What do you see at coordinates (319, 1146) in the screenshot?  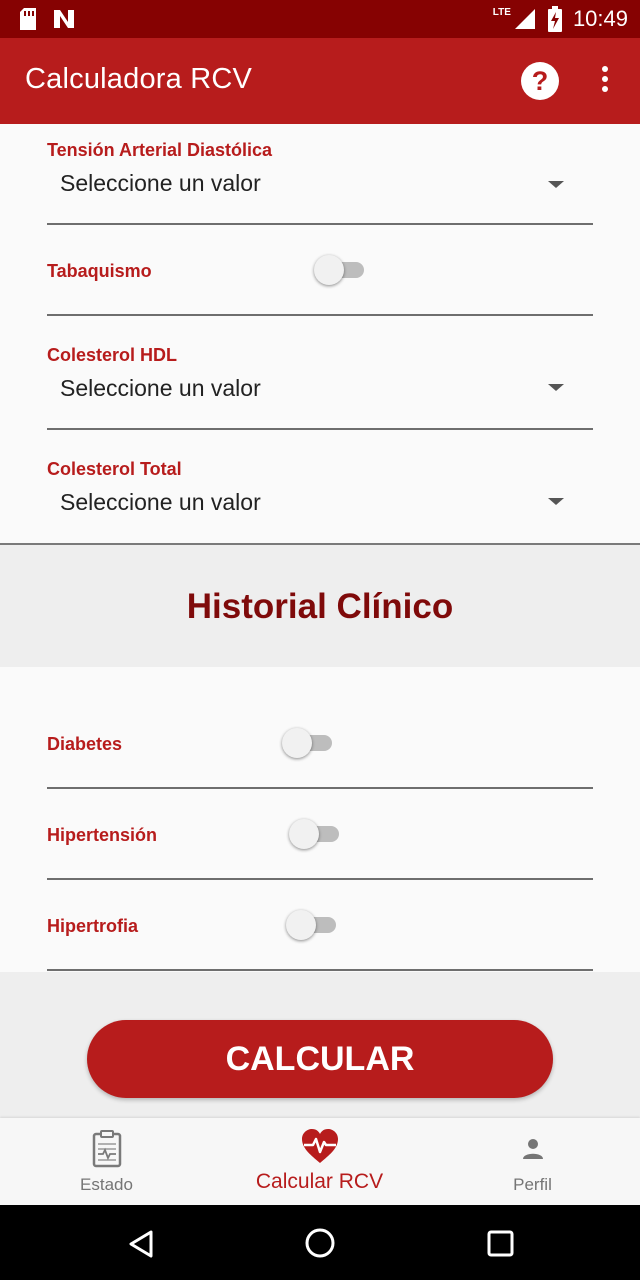 I see `heart-pulse-icon` at bounding box center [319, 1146].